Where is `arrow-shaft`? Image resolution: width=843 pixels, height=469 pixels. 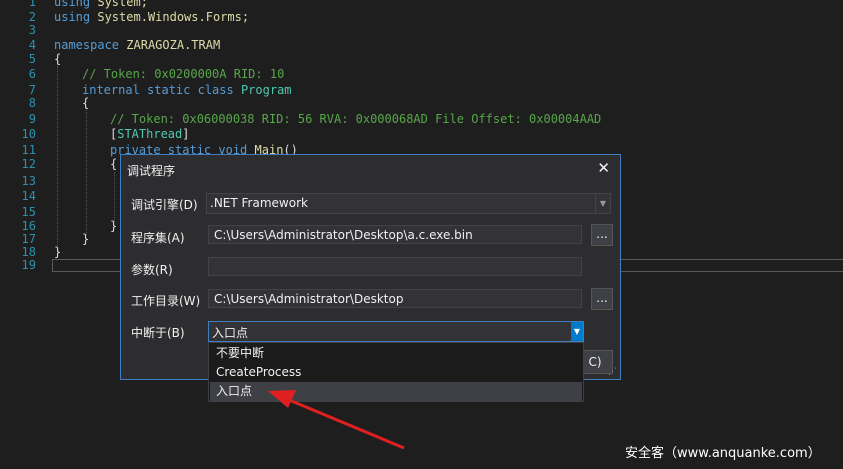 arrow-shaft is located at coordinates (343, 422).